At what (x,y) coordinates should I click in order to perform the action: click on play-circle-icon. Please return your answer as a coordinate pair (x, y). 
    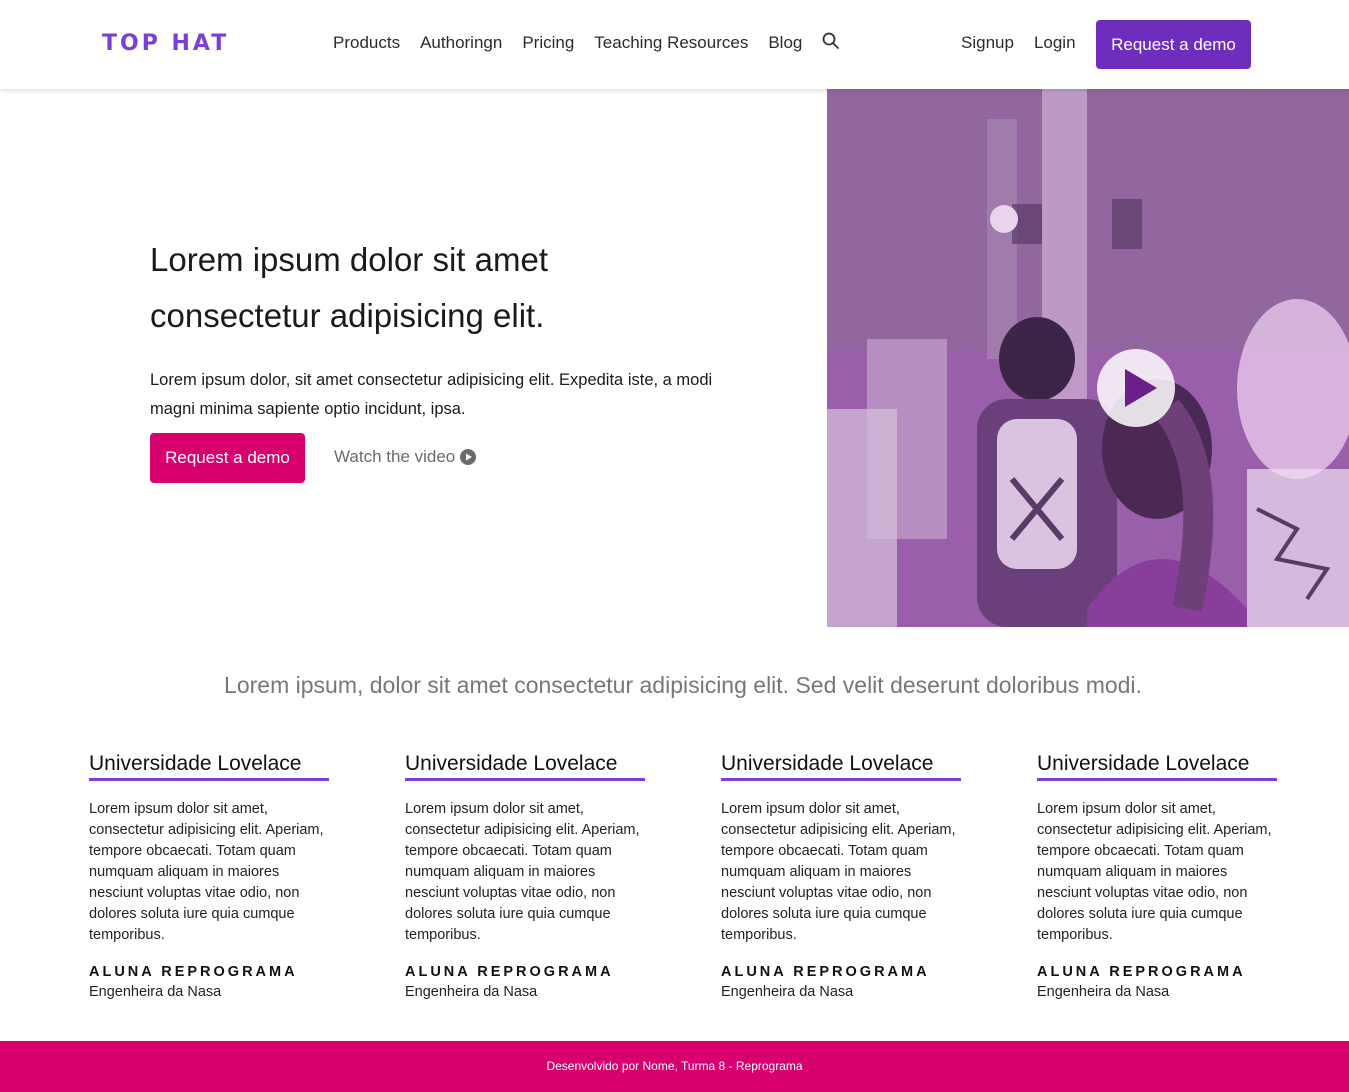
    Looking at the image, I should click on (468, 457).